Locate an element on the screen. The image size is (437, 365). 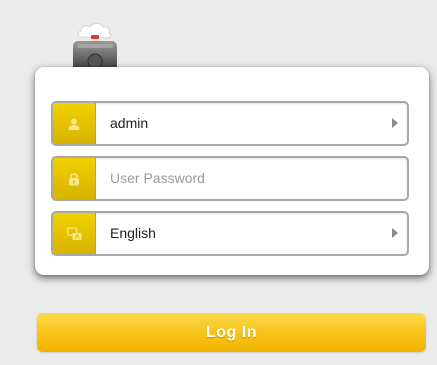
login-button: Log In is located at coordinates (231, 332).